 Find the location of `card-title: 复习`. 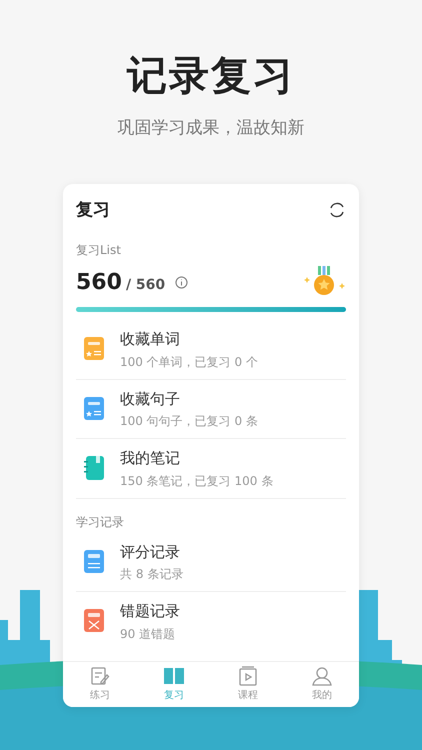

card-title: 复习 is located at coordinates (93, 210).